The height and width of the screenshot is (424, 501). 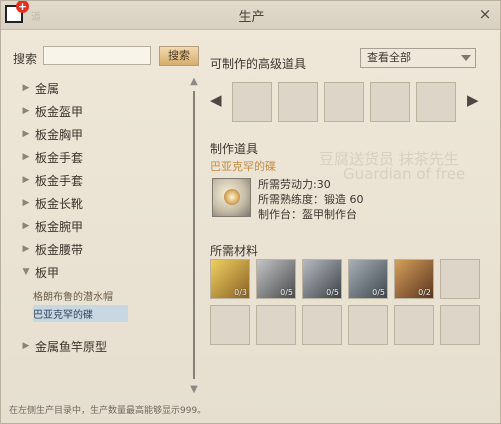 I want to click on tree-scrollbar: ▲ ▼, so click(x=194, y=236).